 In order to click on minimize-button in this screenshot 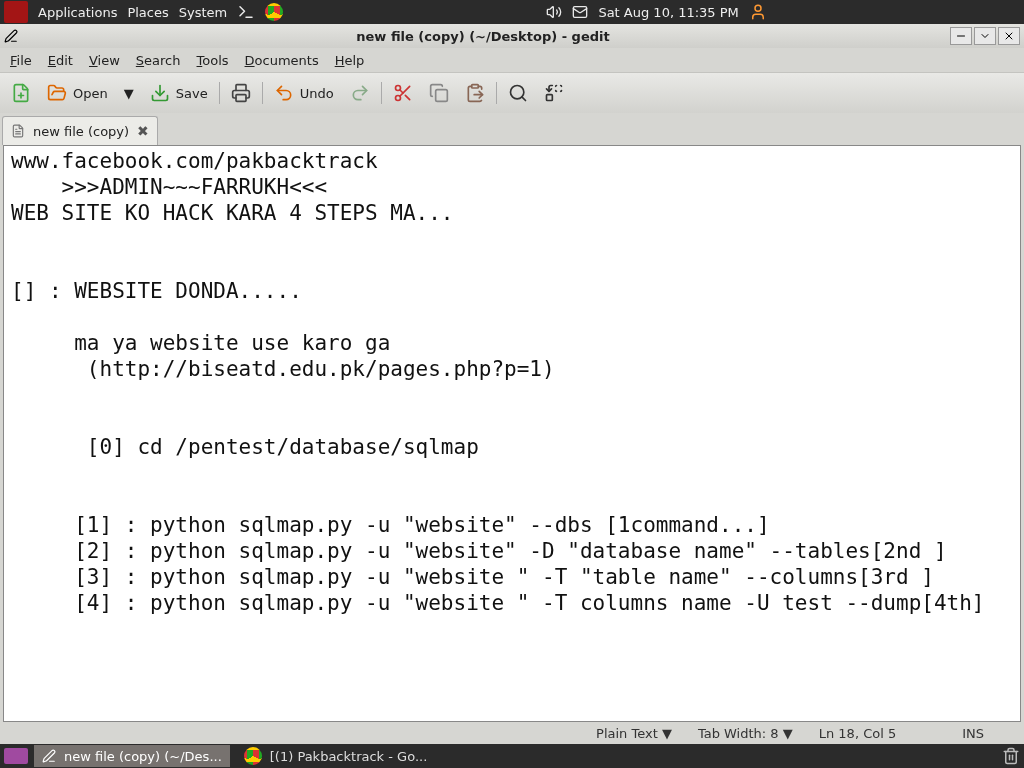, I will do `click(961, 36)`.